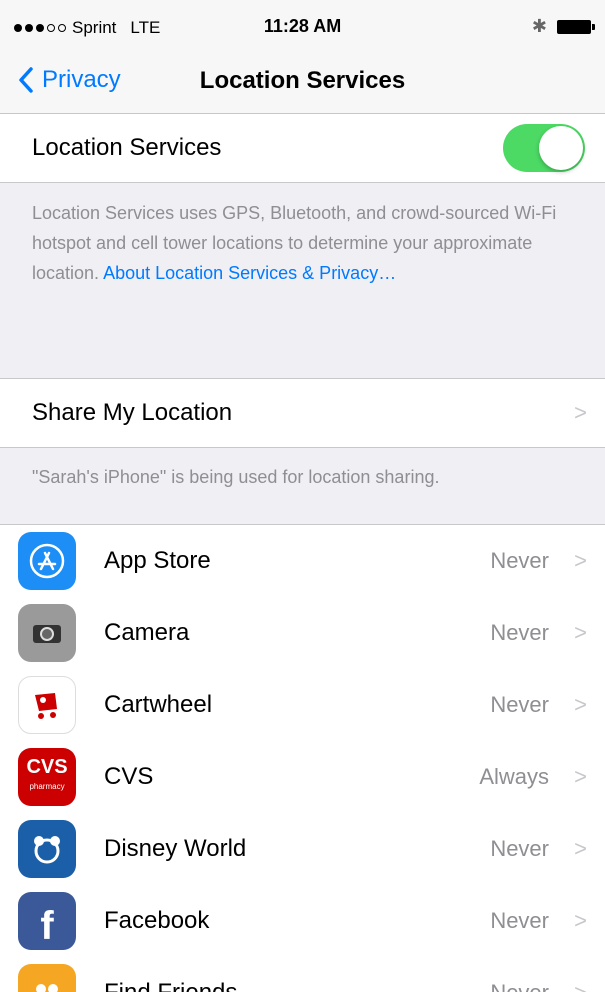  I want to click on page-title: Location Services, so click(302, 80).